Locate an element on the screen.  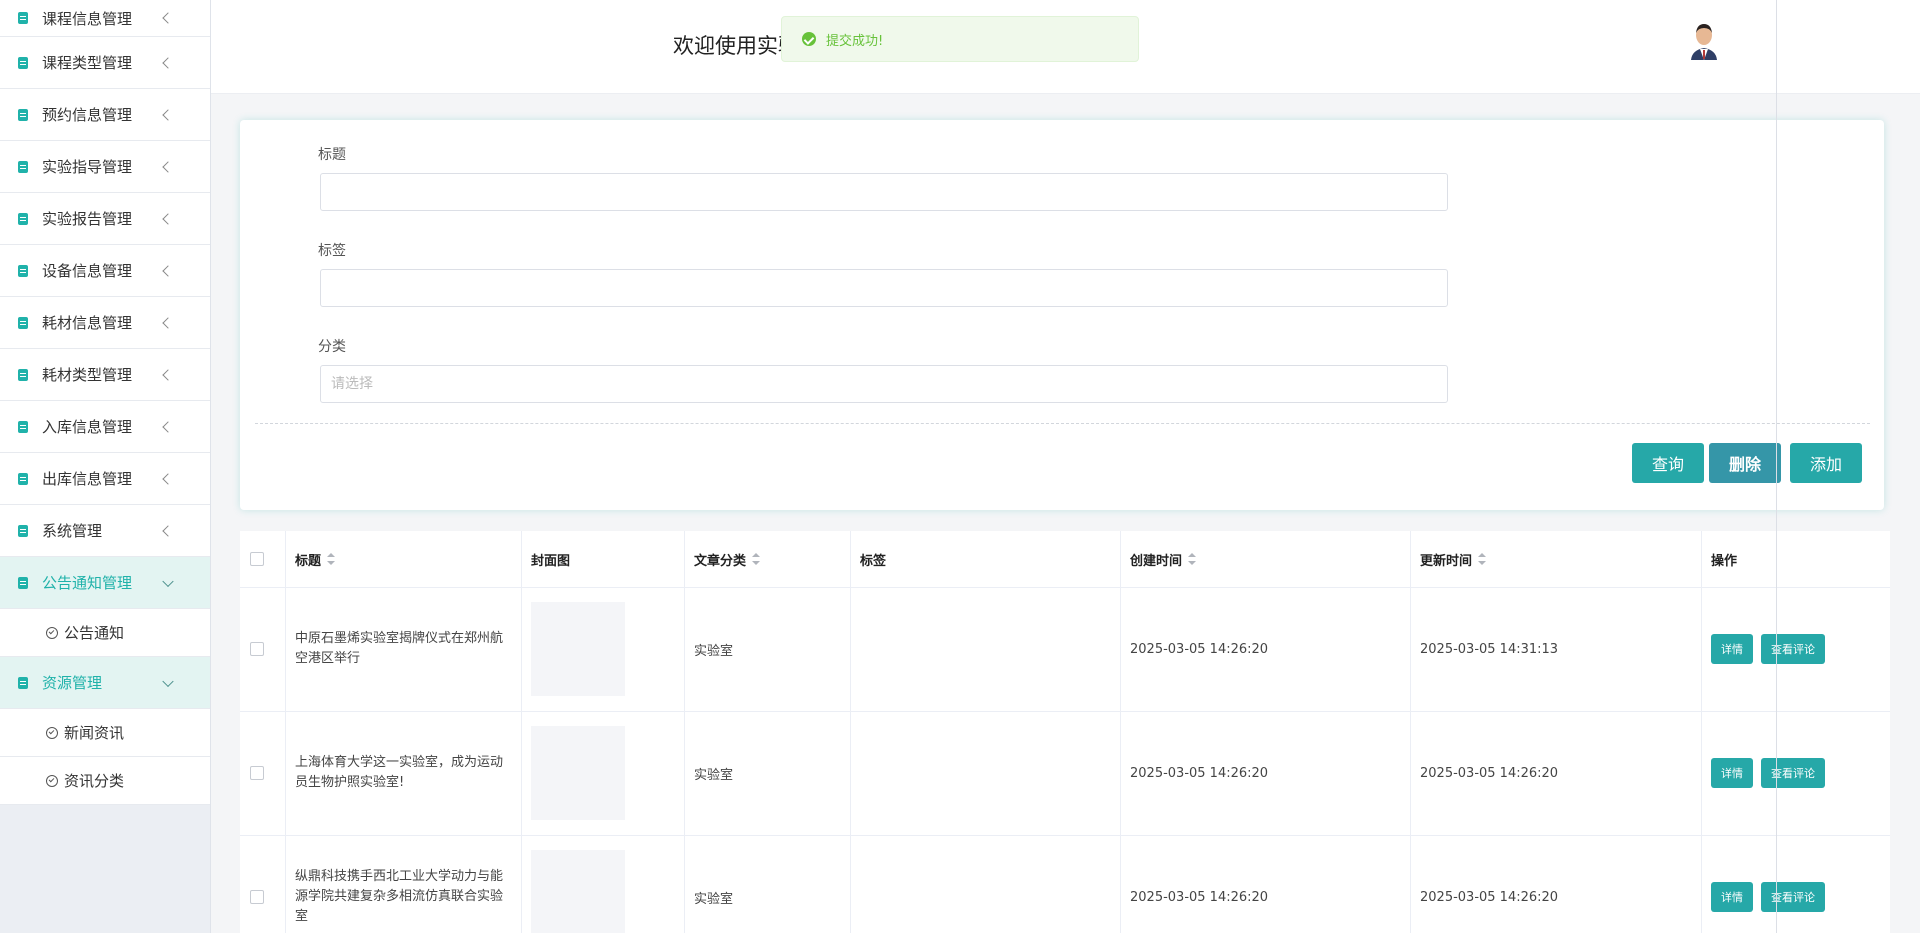
row-cover-cell is located at coordinates (573, 773).